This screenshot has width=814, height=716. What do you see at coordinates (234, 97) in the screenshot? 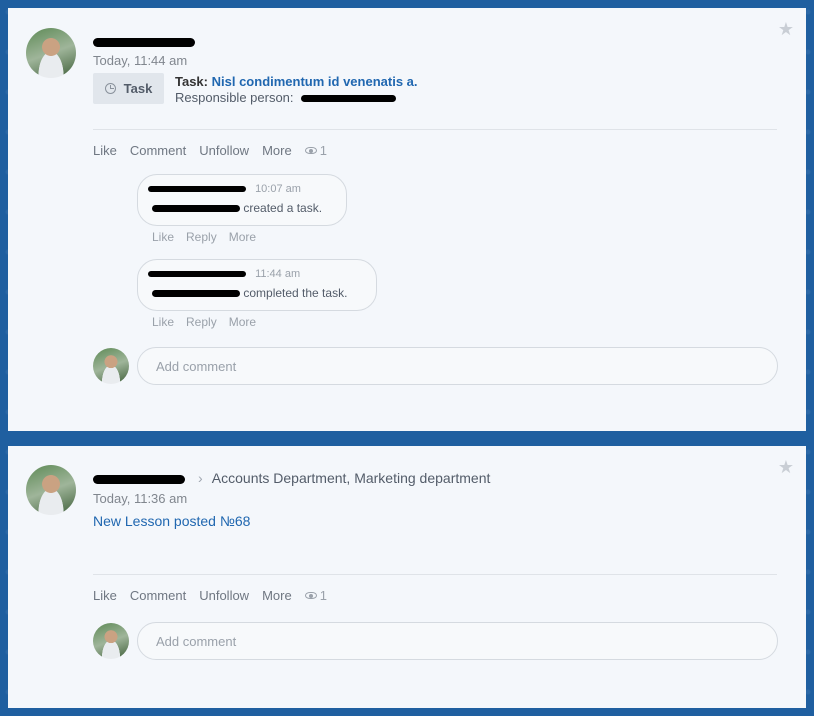
I see `responsible-label: Responsible person:` at bounding box center [234, 97].